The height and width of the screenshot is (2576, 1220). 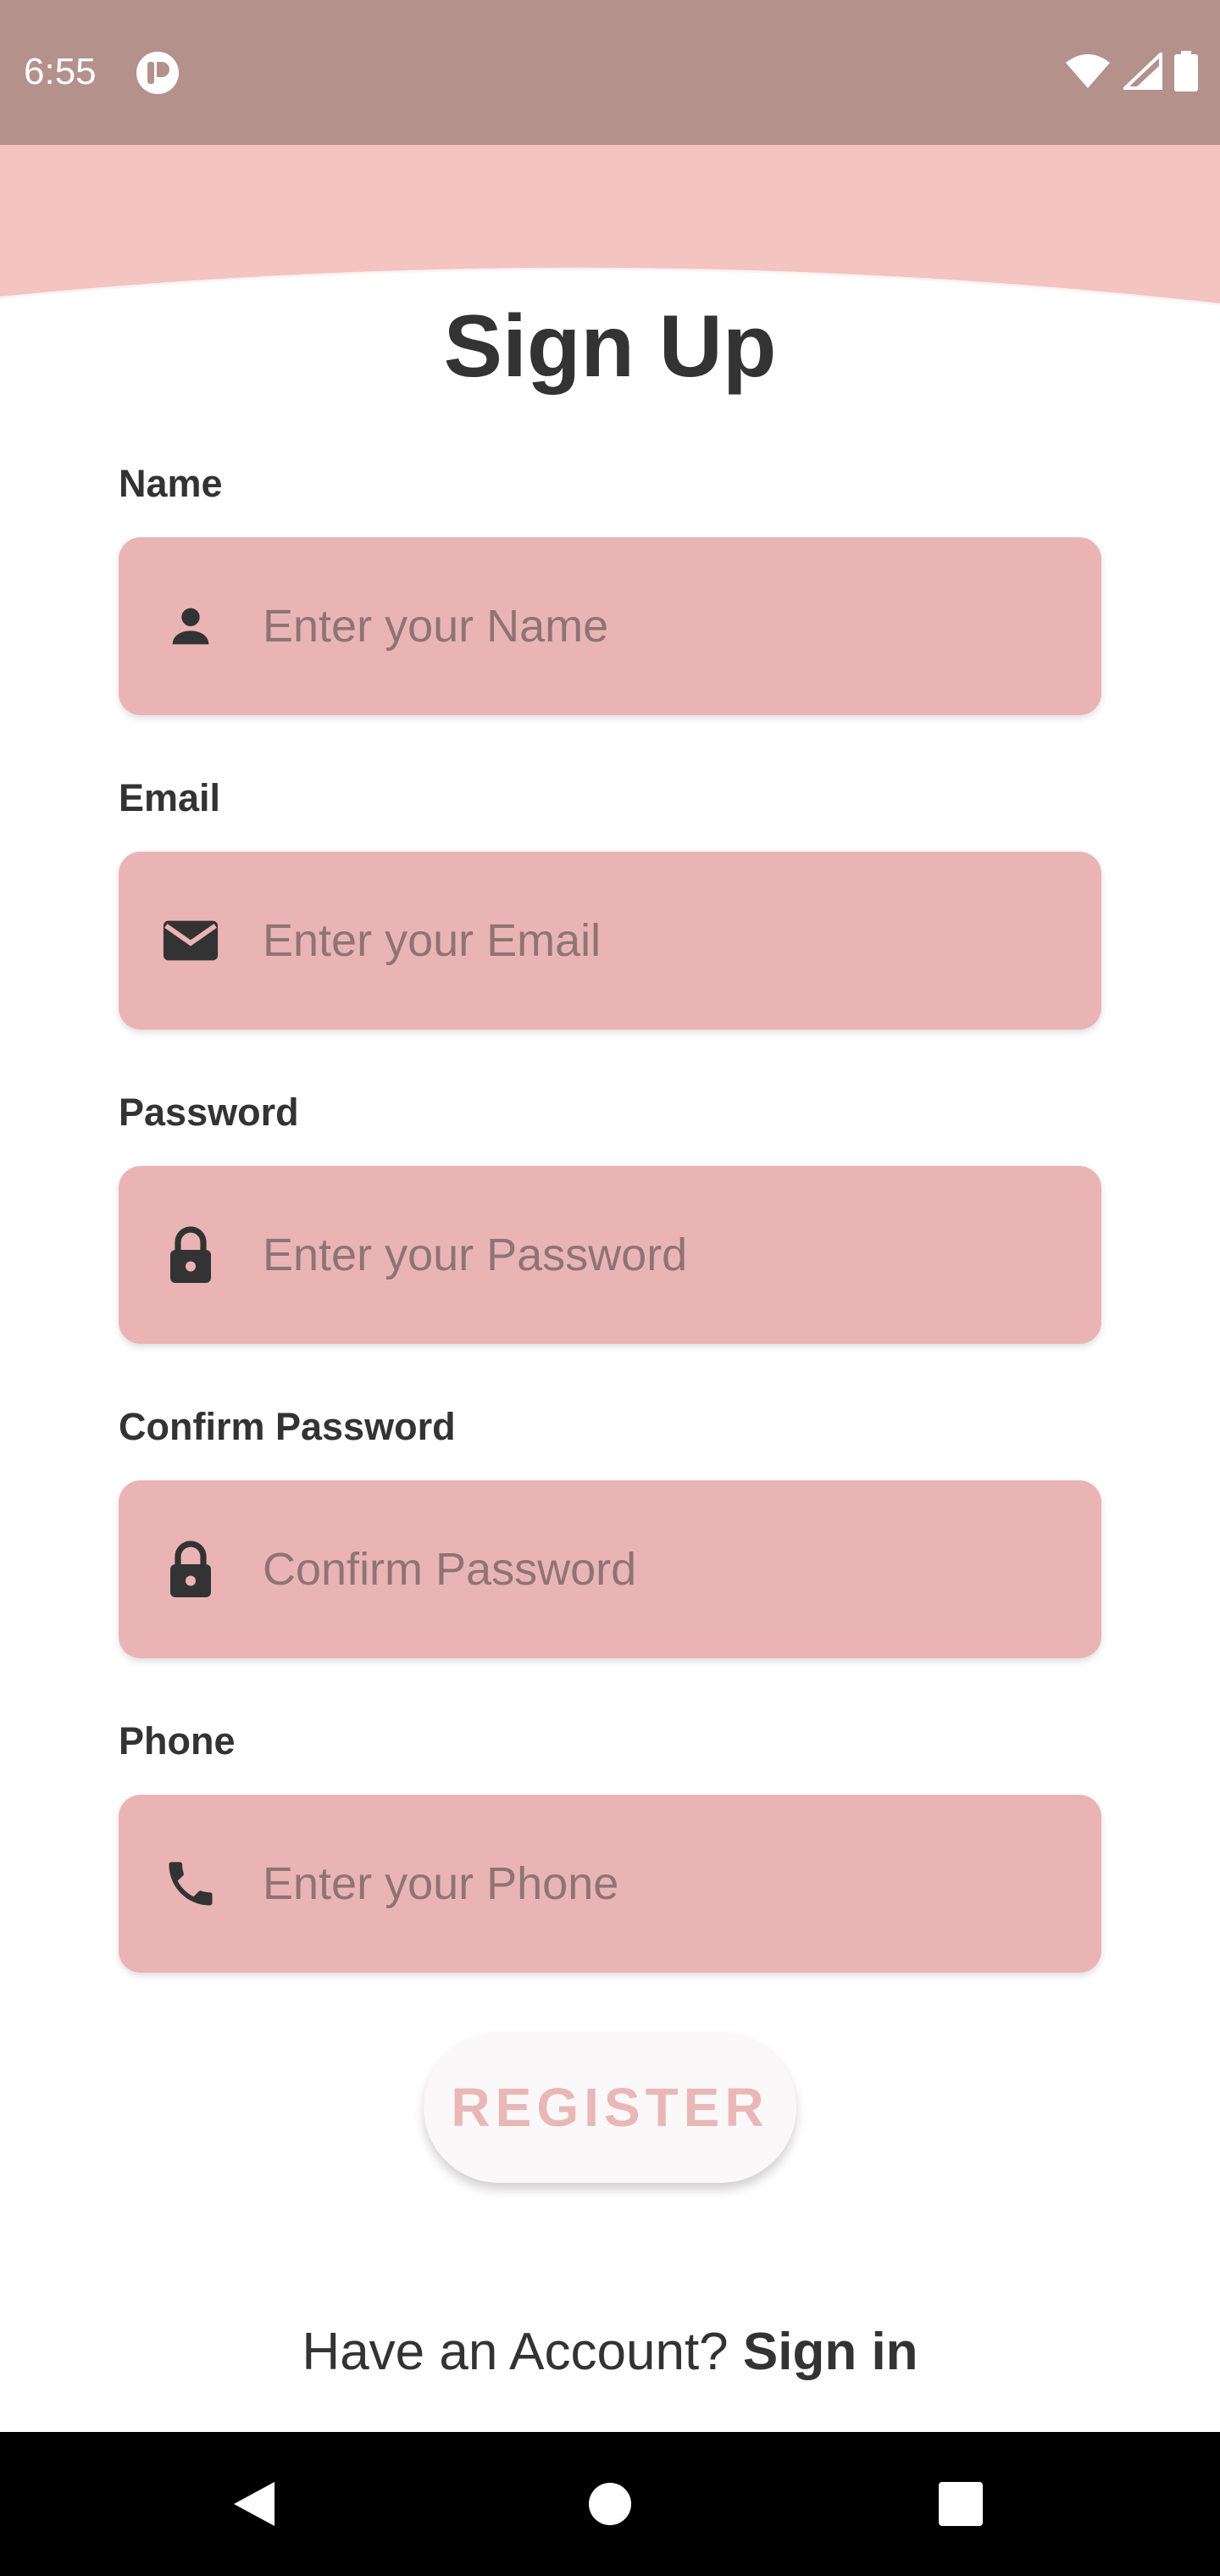 What do you see at coordinates (610, 2107) in the screenshot?
I see `register-button: REGISTER` at bounding box center [610, 2107].